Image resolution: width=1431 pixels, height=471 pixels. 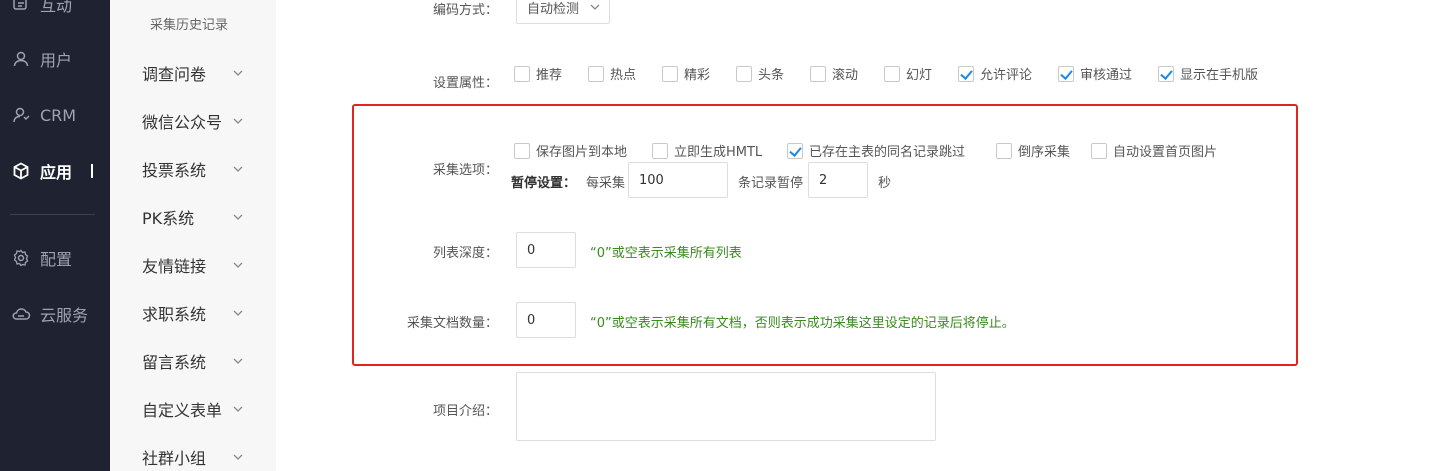 I want to click on submenu-item-custom-form: 自定义表单, so click(x=193, y=409).